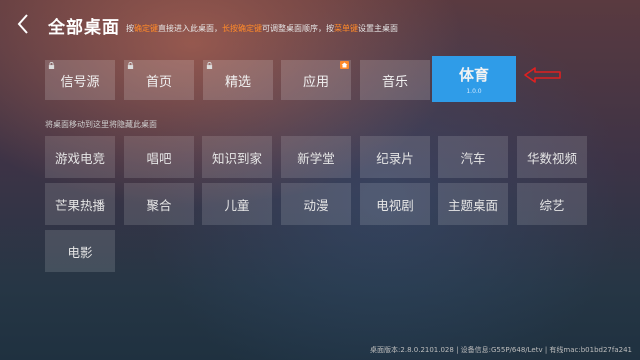 The width and height of the screenshot is (640, 360). I want to click on instruction-hint: 按确定键直接进入此桌面，长按确定键可调整桌面顺序，按菜单键设置主桌面, so click(262, 28).